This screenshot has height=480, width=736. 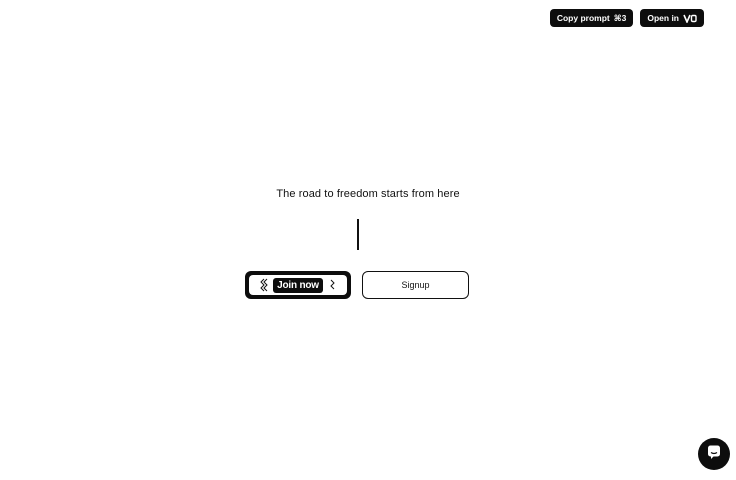 I want to click on v0-logo-icon, so click(x=690, y=18).